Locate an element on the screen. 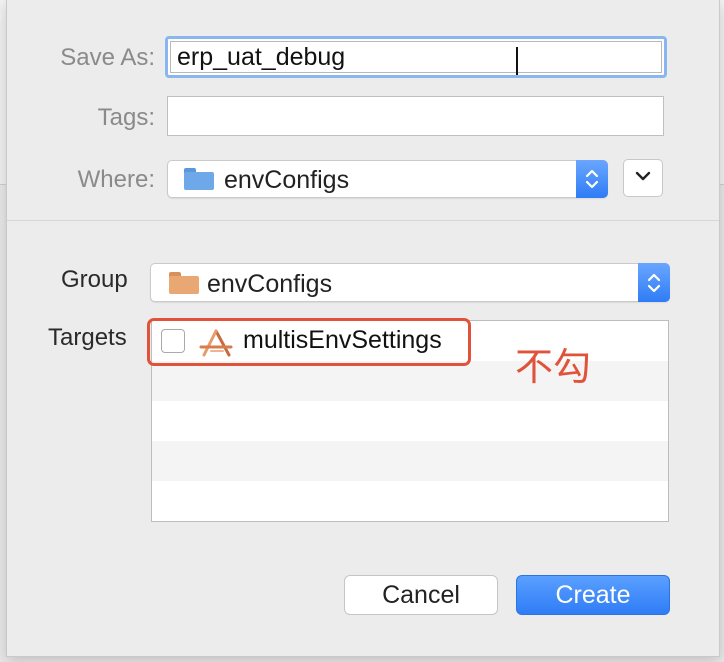  tags-input is located at coordinates (415, 116).